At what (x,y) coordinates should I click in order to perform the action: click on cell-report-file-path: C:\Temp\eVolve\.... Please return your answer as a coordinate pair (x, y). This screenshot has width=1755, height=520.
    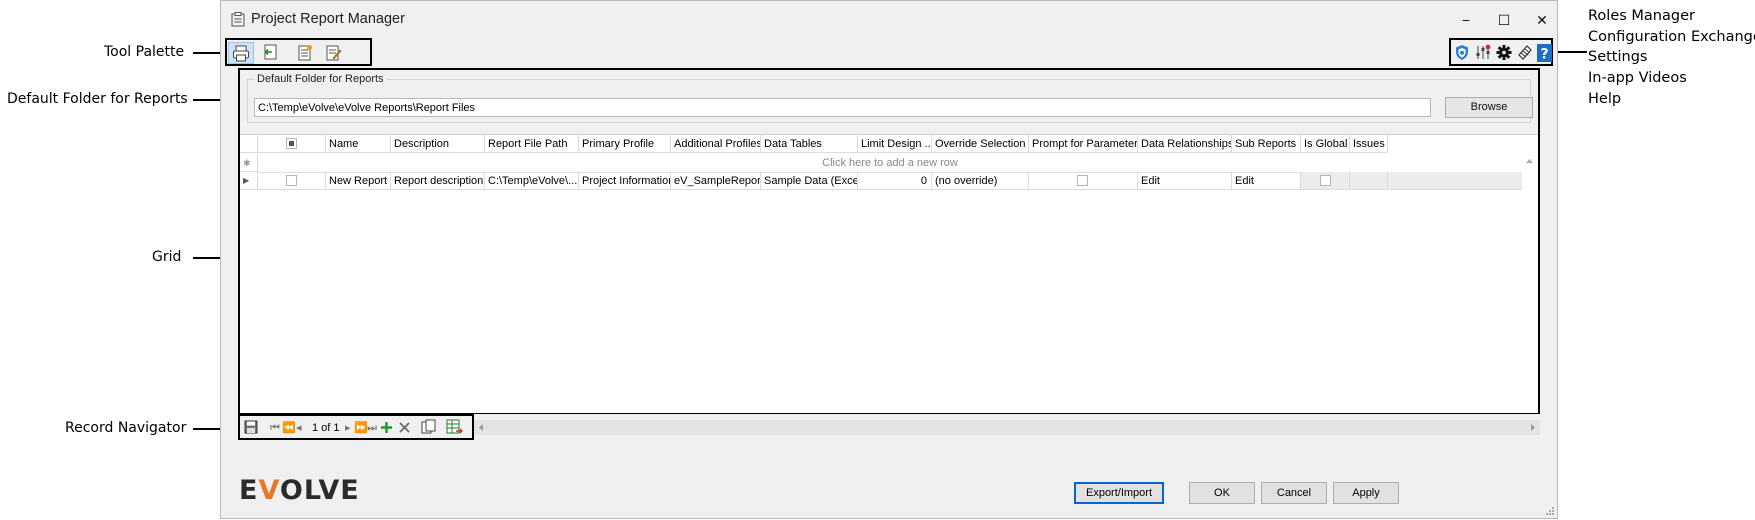
    Looking at the image, I should click on (532, 181).